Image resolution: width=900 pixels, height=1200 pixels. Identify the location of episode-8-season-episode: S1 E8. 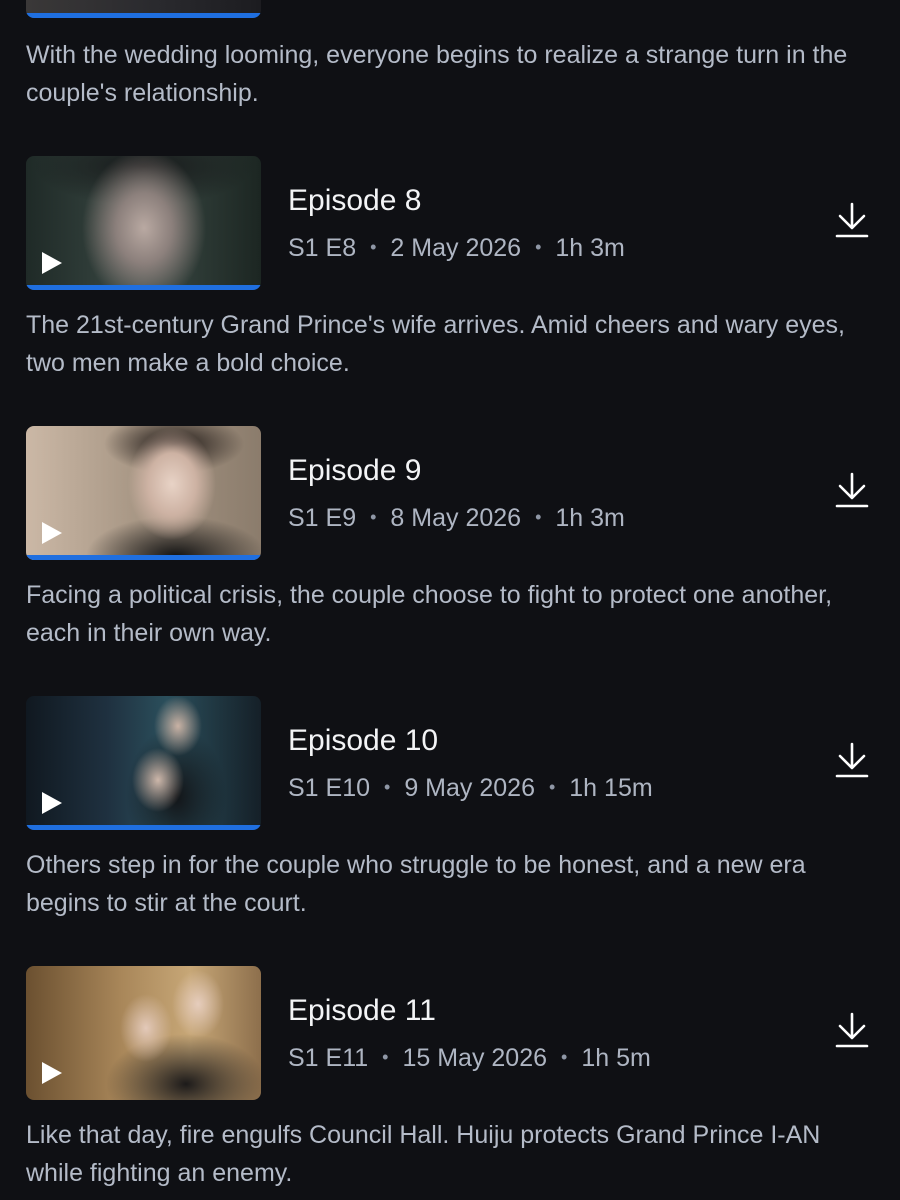
(322, 248).